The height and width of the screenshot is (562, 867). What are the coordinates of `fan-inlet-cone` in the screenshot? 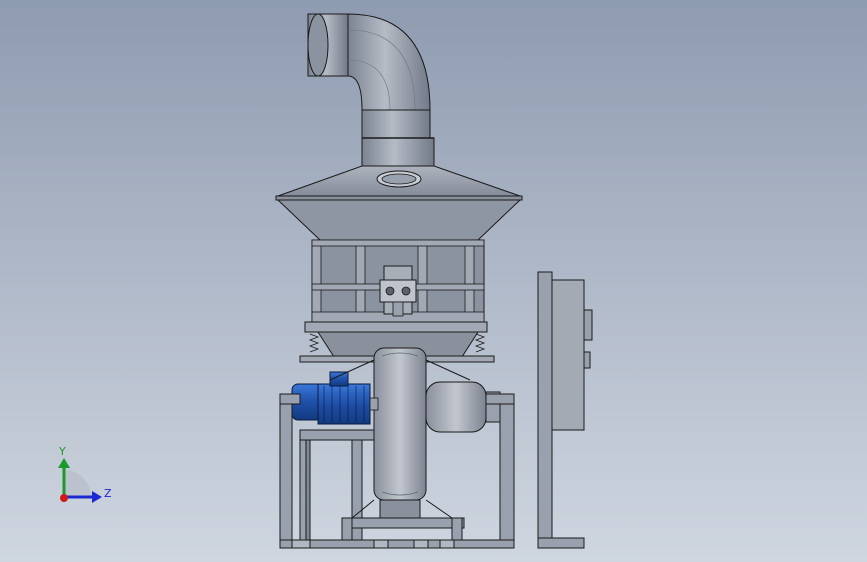 It's located at (456, 407).